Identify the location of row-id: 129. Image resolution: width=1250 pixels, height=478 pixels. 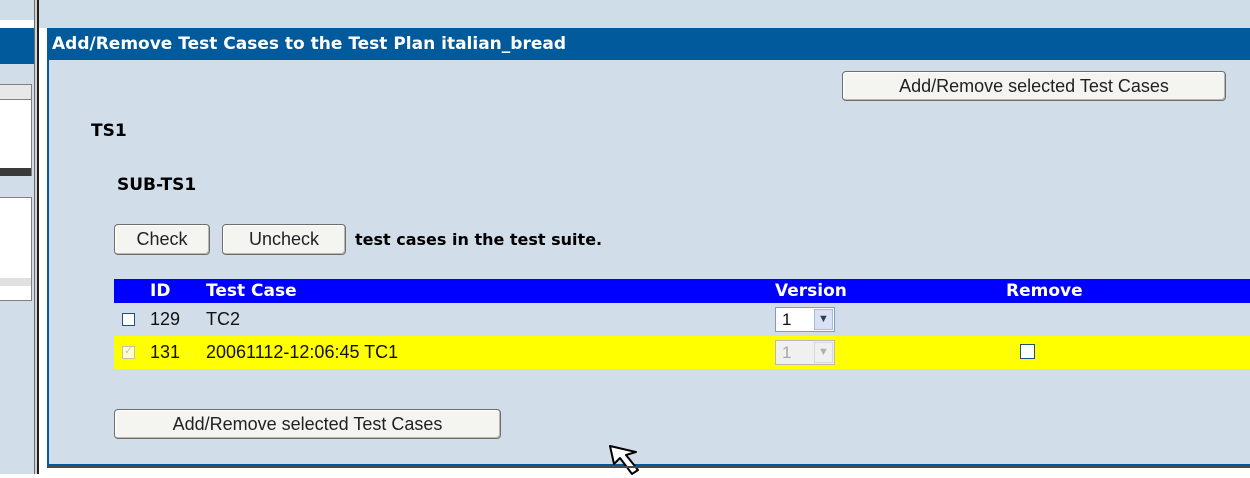
(165, 319).